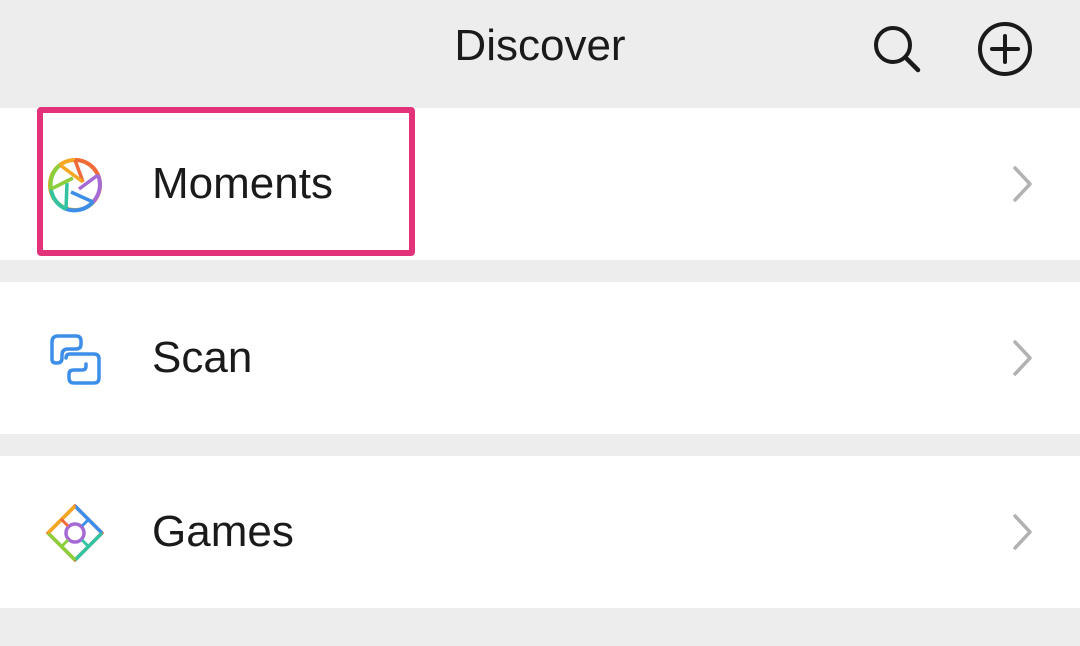 This screenshot has width=1080, height=646. I want to click on scan-icon-wrap, so click(75, 359).